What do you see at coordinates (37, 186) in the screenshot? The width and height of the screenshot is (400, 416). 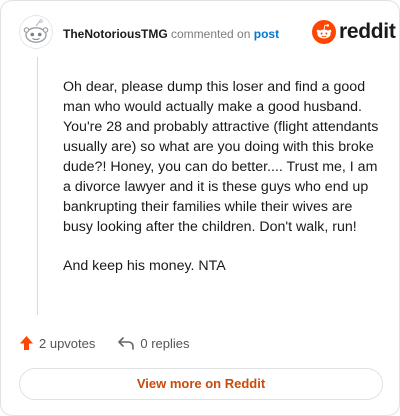 I see `thread-line` at bounding box center [37, 186].